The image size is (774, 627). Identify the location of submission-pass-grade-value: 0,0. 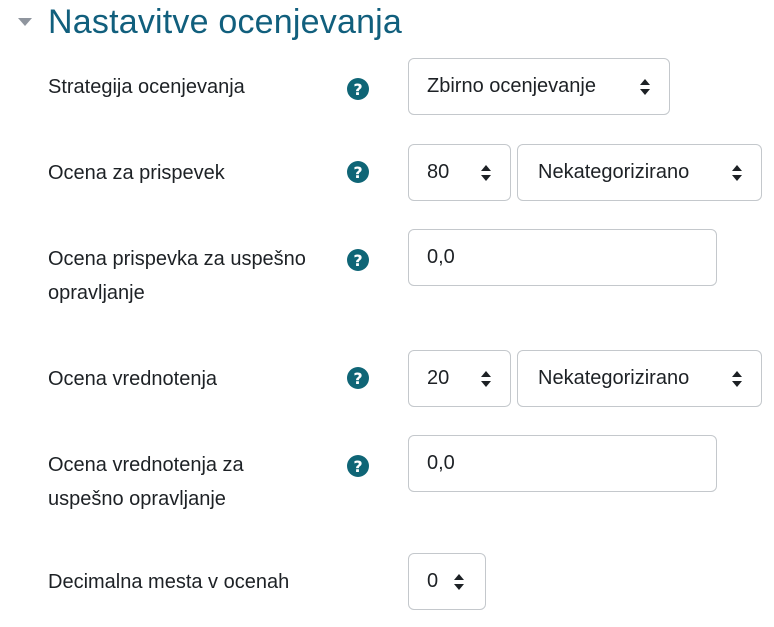
(441, 257).